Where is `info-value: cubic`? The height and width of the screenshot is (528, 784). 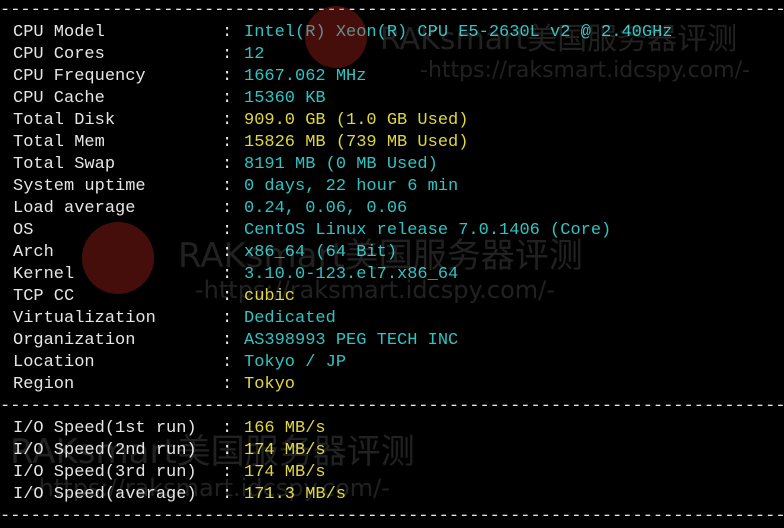
info-value: cubic is located at coordinates (270, 296).